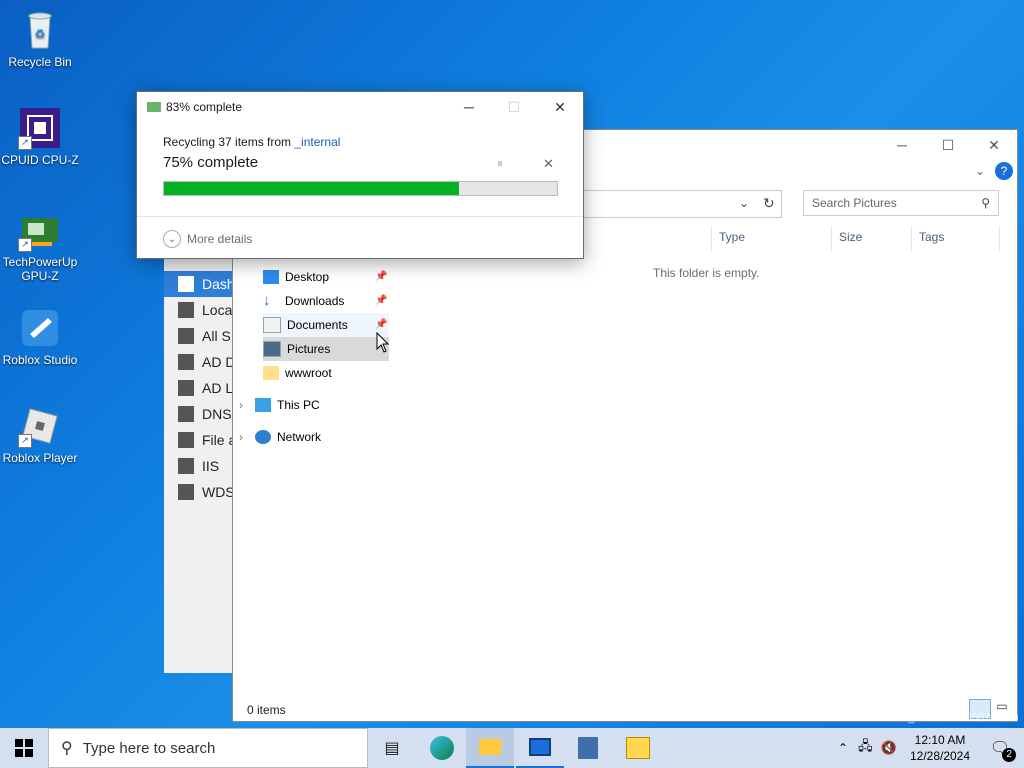 This screenshot has width=1024, height=768. I want to click on roblox-player-icon: ↗, so click(40, 426).